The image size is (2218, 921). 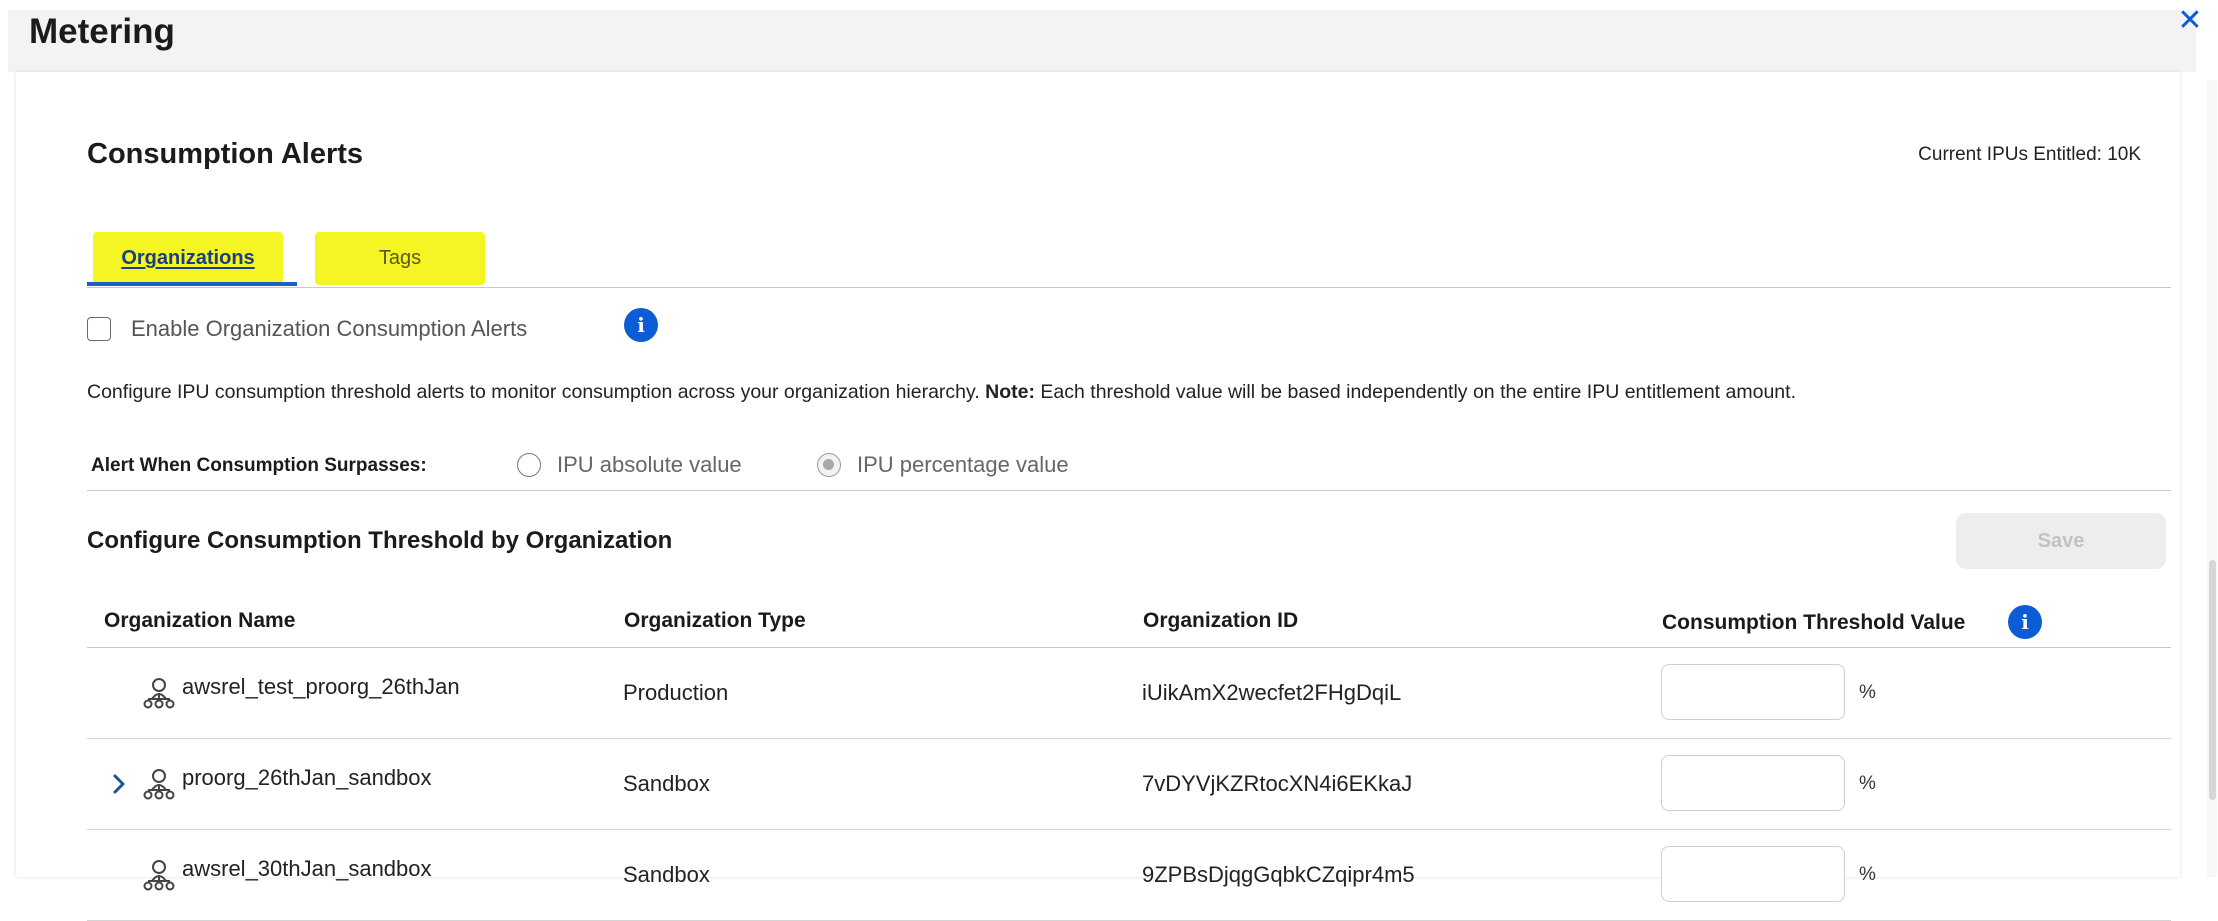 I want to click on note-label: Note:, so click(x=1010, y=392).